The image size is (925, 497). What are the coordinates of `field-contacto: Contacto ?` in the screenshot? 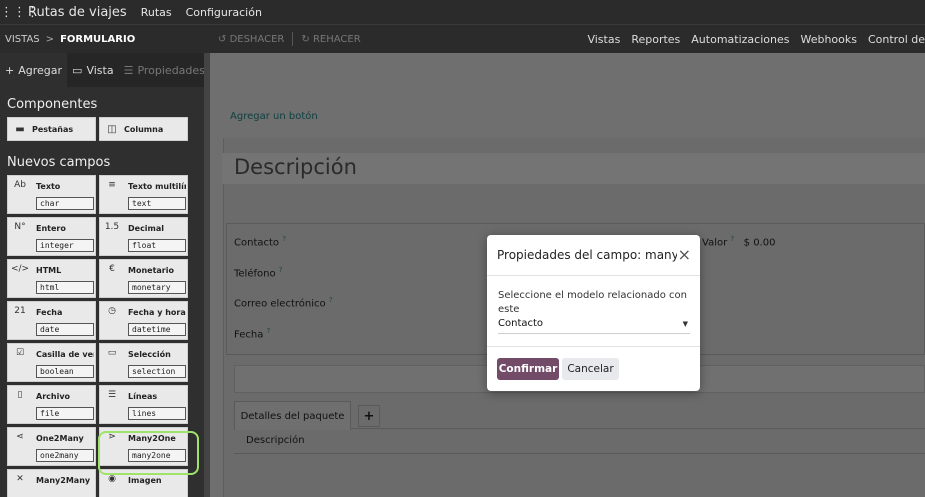 It's located at (260, 241).